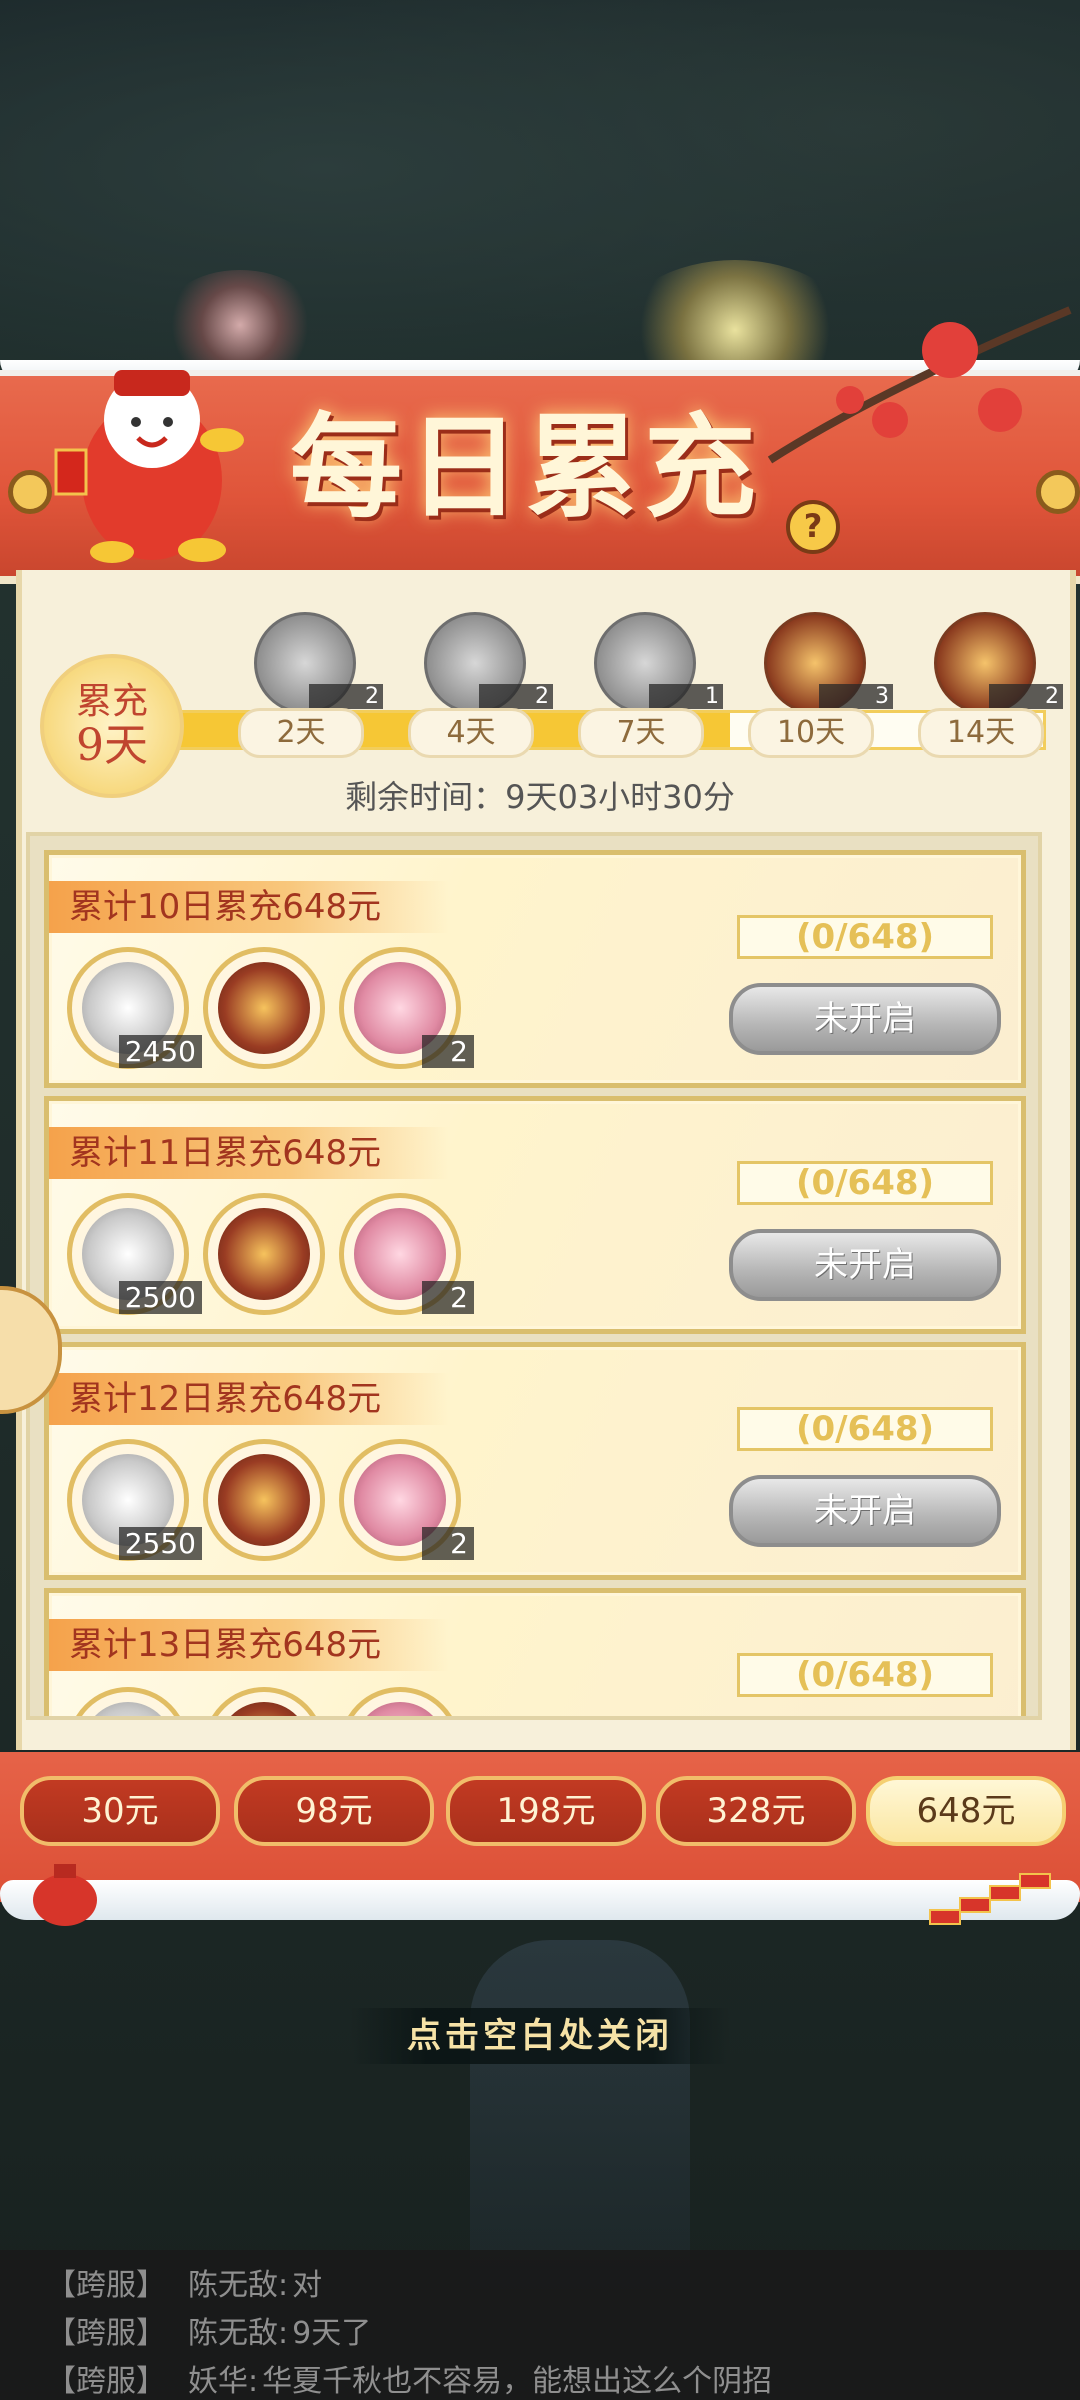  What do you see at coordinates (120, 1811) in the screenshot?
I see `tier-30-button: 30元` at bounding box center [120, 1811].